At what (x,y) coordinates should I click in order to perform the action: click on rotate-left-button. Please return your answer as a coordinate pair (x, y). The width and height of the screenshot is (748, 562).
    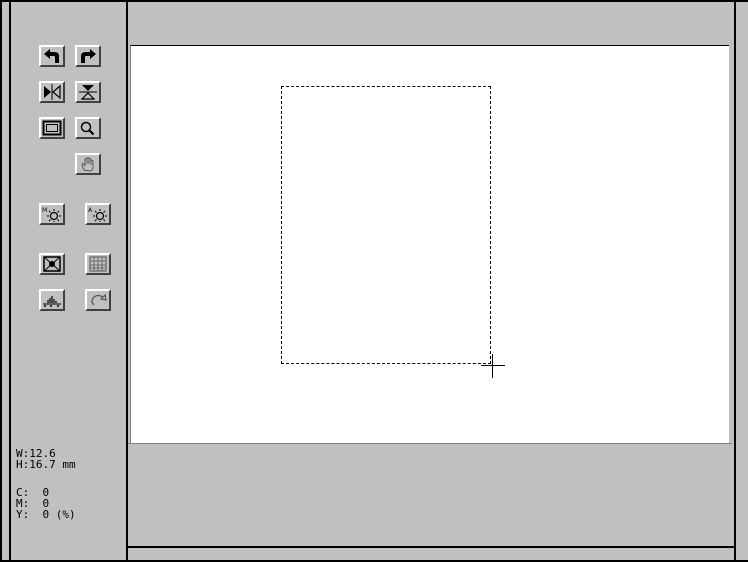
    Looking at the image, I should click on (52, 56).